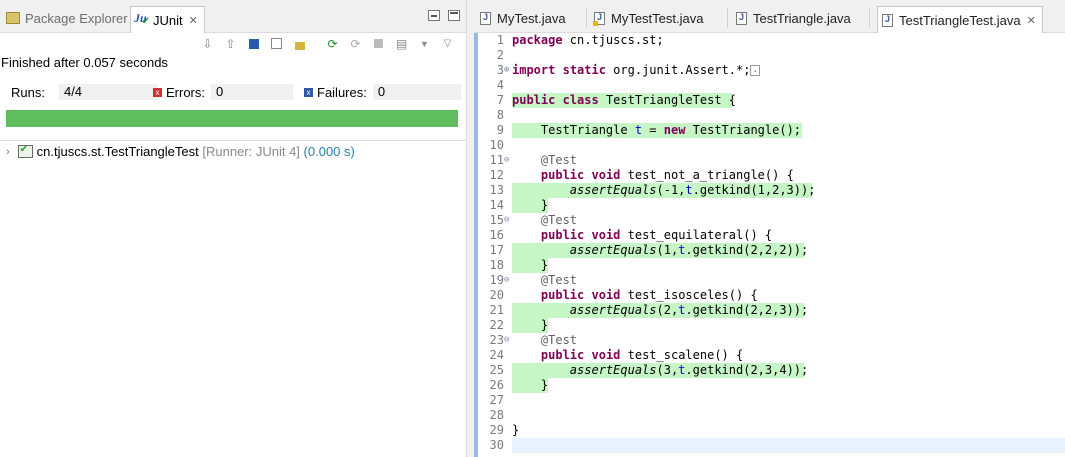 The height and width of the screenshot is (457, 1065). I want to click on test-time: (0.000 s), so click(329, 151).